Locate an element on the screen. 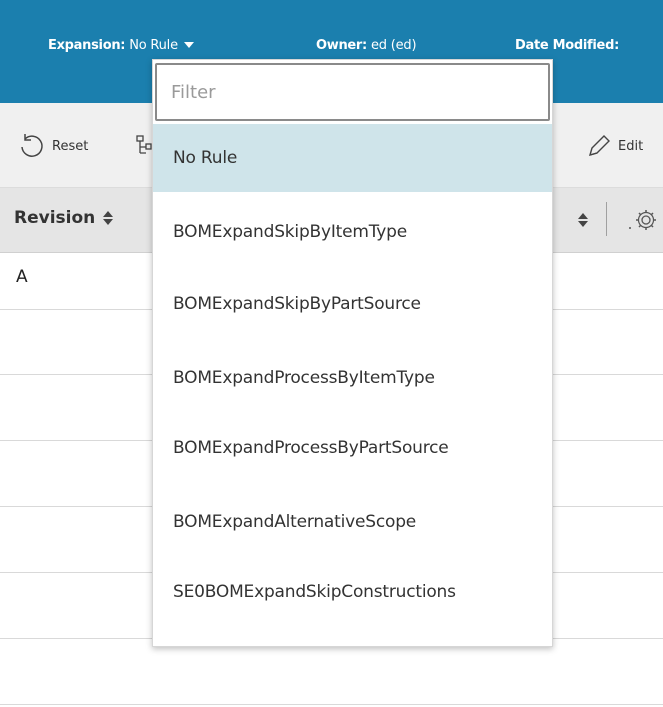 The image size is (663, 707). dropdown-option-skip-by-item-type: BOMExpandSkipByItemType is located at coordinates (352, 232).